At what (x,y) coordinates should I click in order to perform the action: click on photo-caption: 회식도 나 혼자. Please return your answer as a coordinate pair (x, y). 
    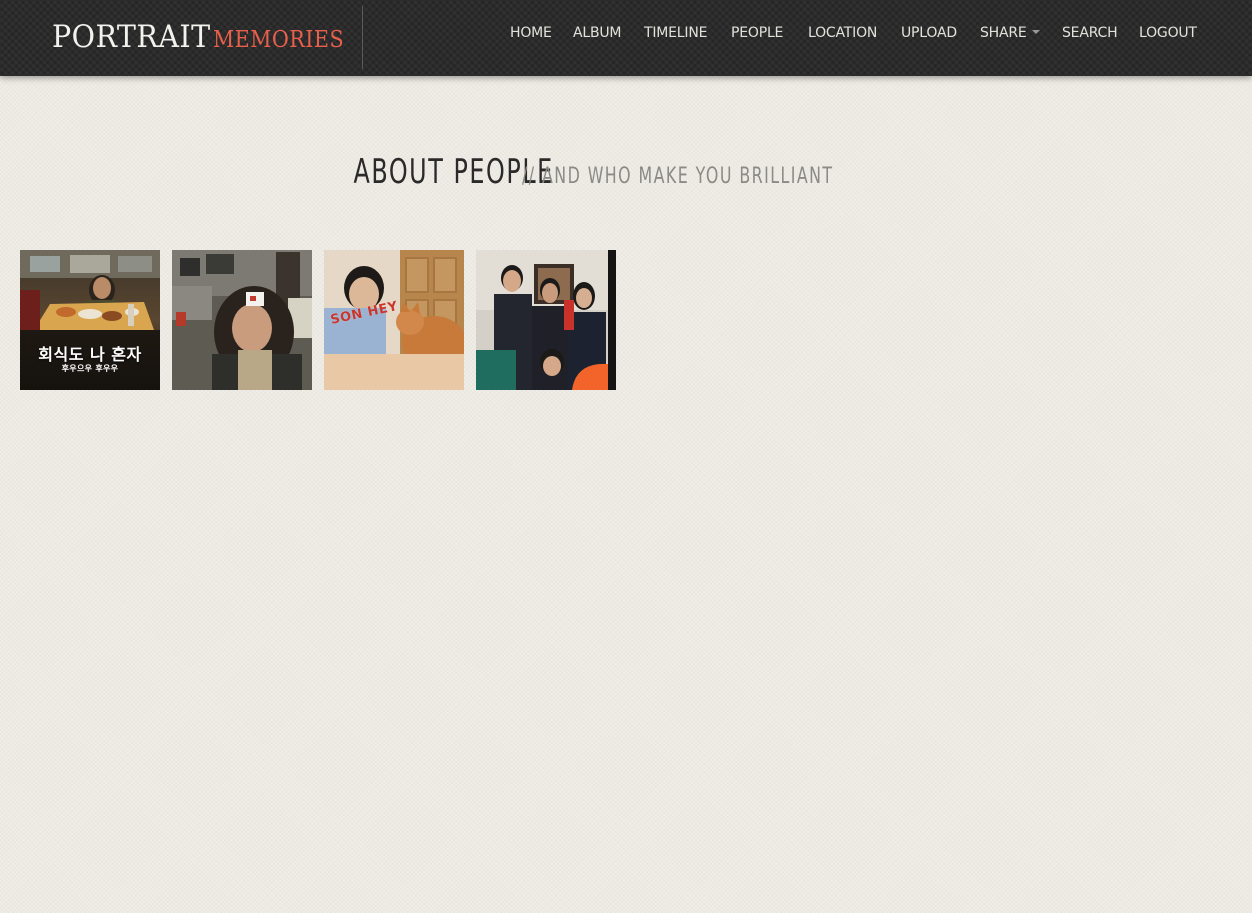
    Looking at the image, I should click on (90, 354).